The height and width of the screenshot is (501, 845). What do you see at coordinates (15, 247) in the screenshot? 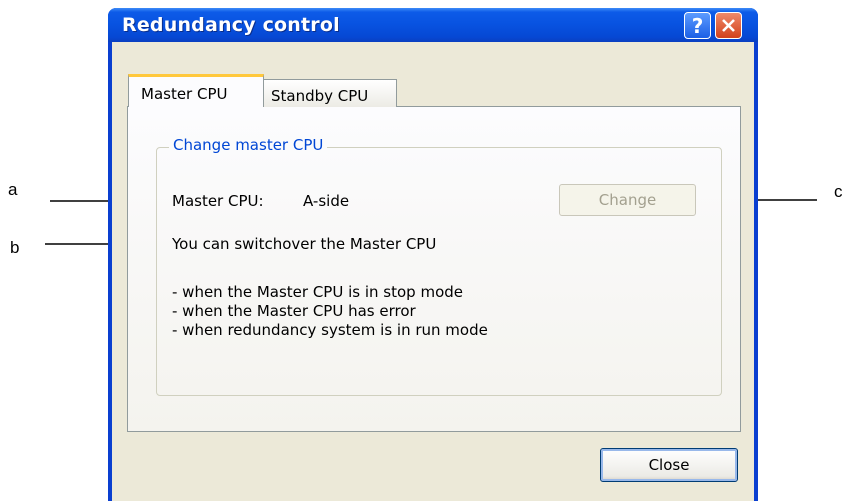
I see `callout-b: b` at bounding box center [15, 247].